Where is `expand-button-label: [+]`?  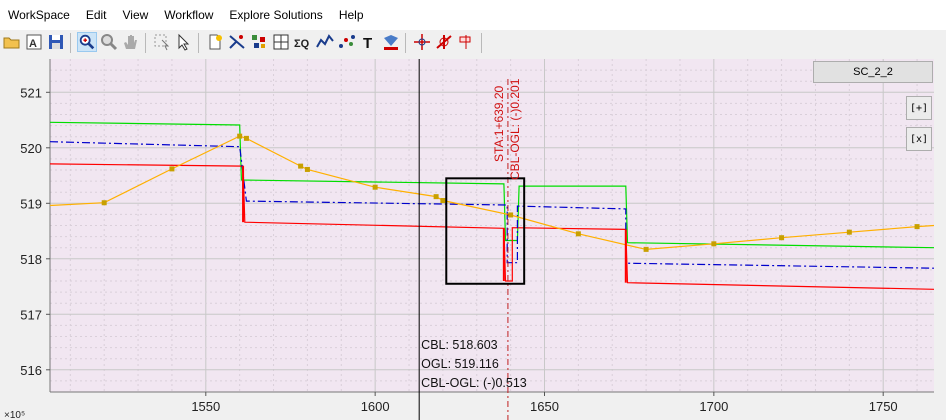
expand-button-label: [+] is located at coordinates (919, 108).